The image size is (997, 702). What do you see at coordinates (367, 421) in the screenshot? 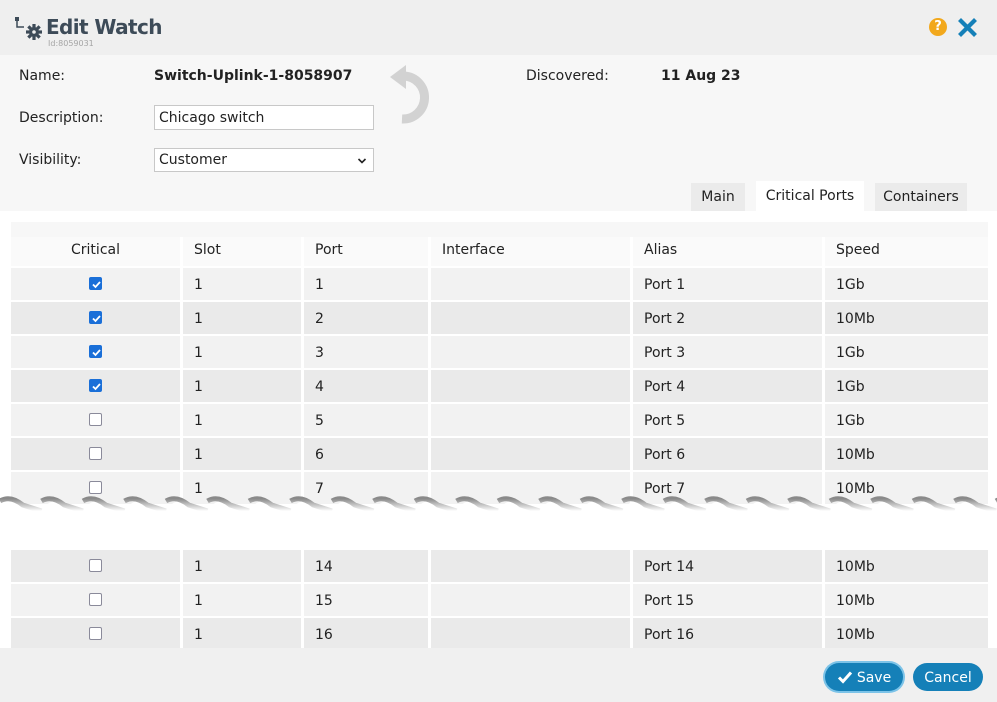
I see `cell-port: 5` at bounding box center [367, 421].